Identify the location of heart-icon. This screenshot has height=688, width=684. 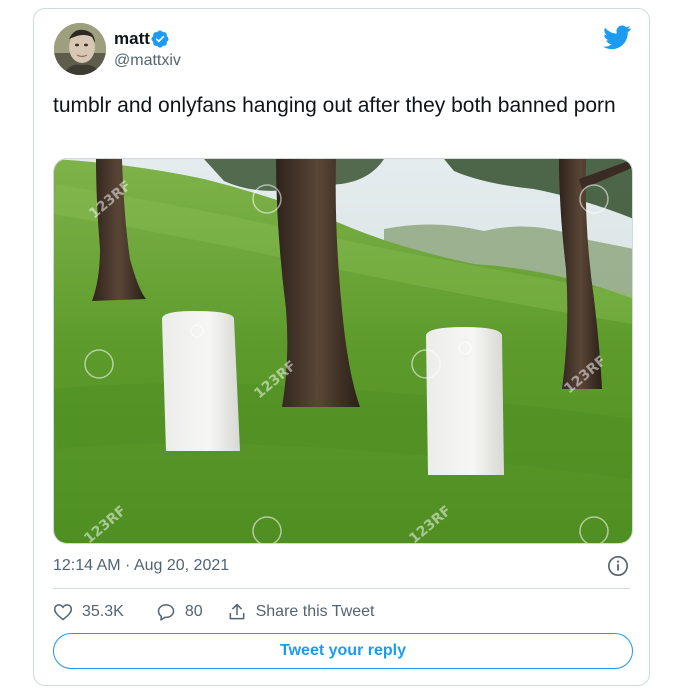
(63, 612).